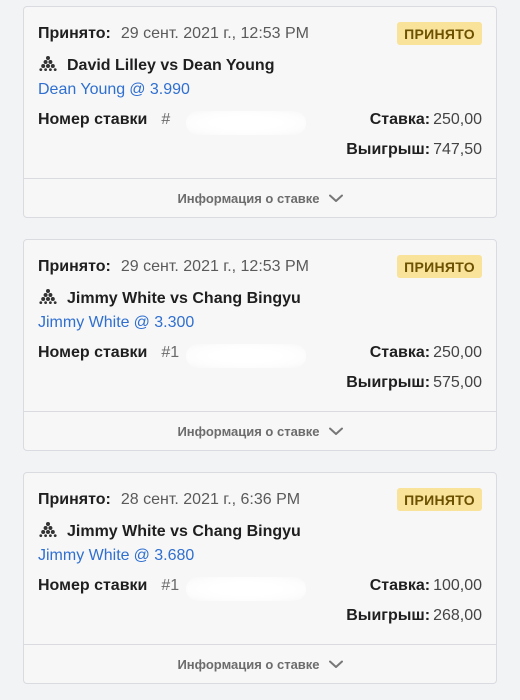 This screenshot has height=700, width=520. Describe the element at coordinates (164, 322) in the screenshot. I see `selection-odds: @ 3.300` at that location.